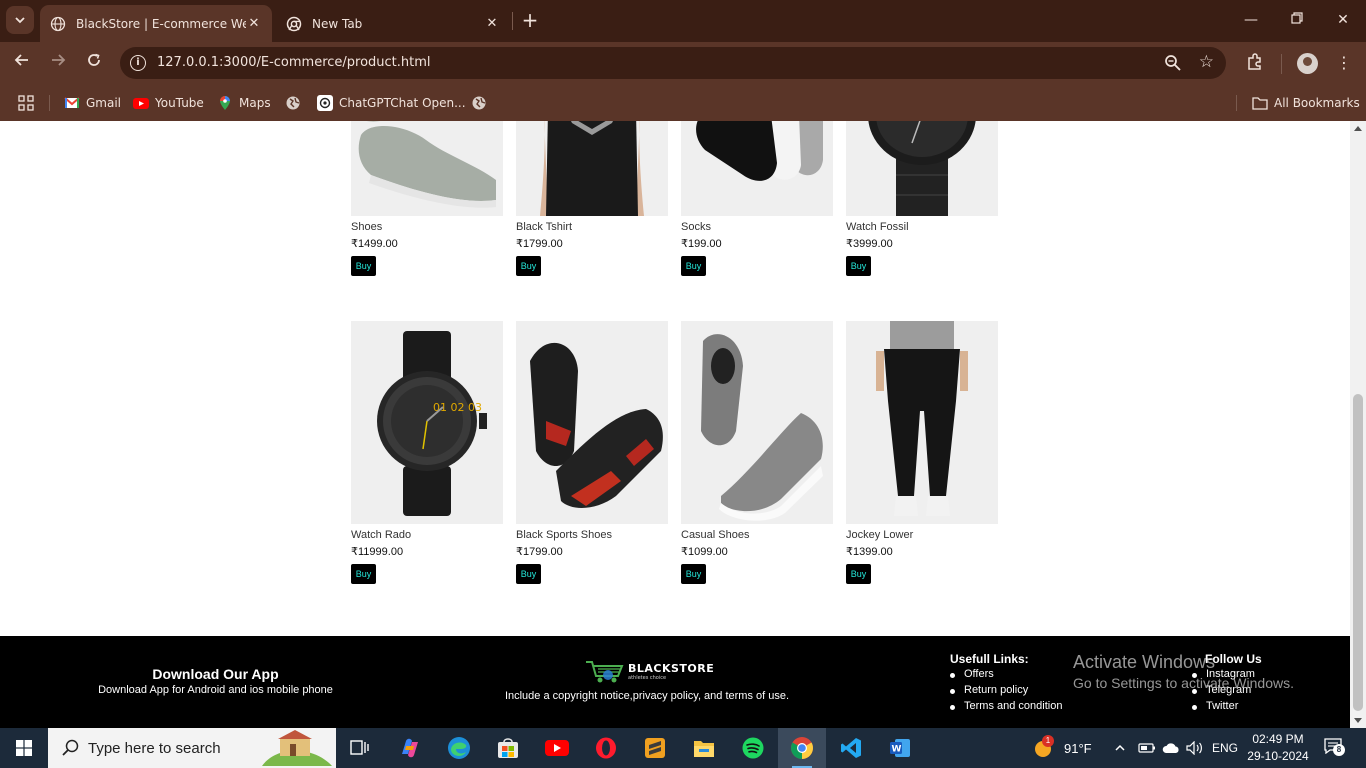 The width and height of the screenshot is (1366, 768). I want to click on bookmark-gmail: Gmail, so click(92, 103).